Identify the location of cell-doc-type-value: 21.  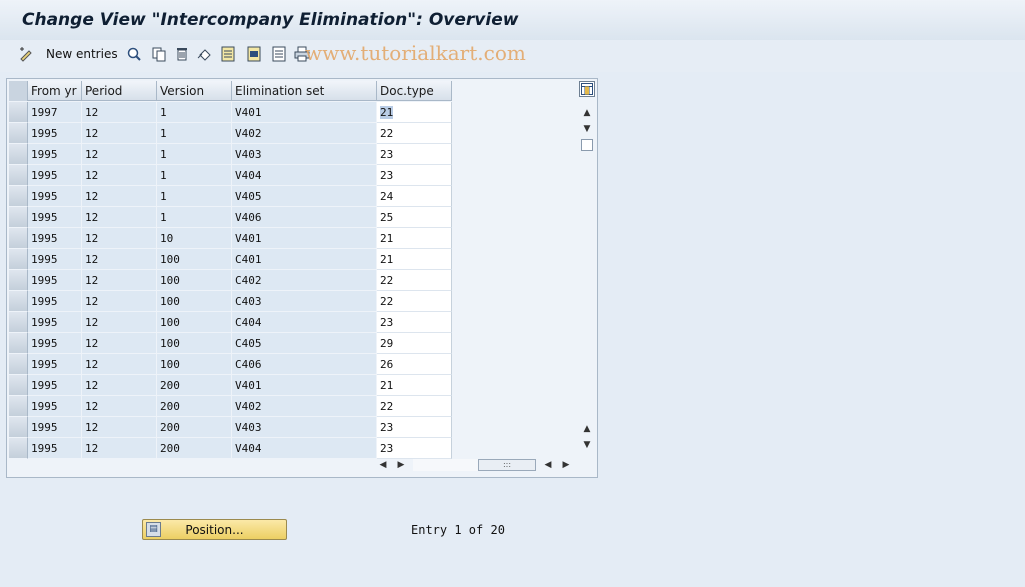
(387, 385).